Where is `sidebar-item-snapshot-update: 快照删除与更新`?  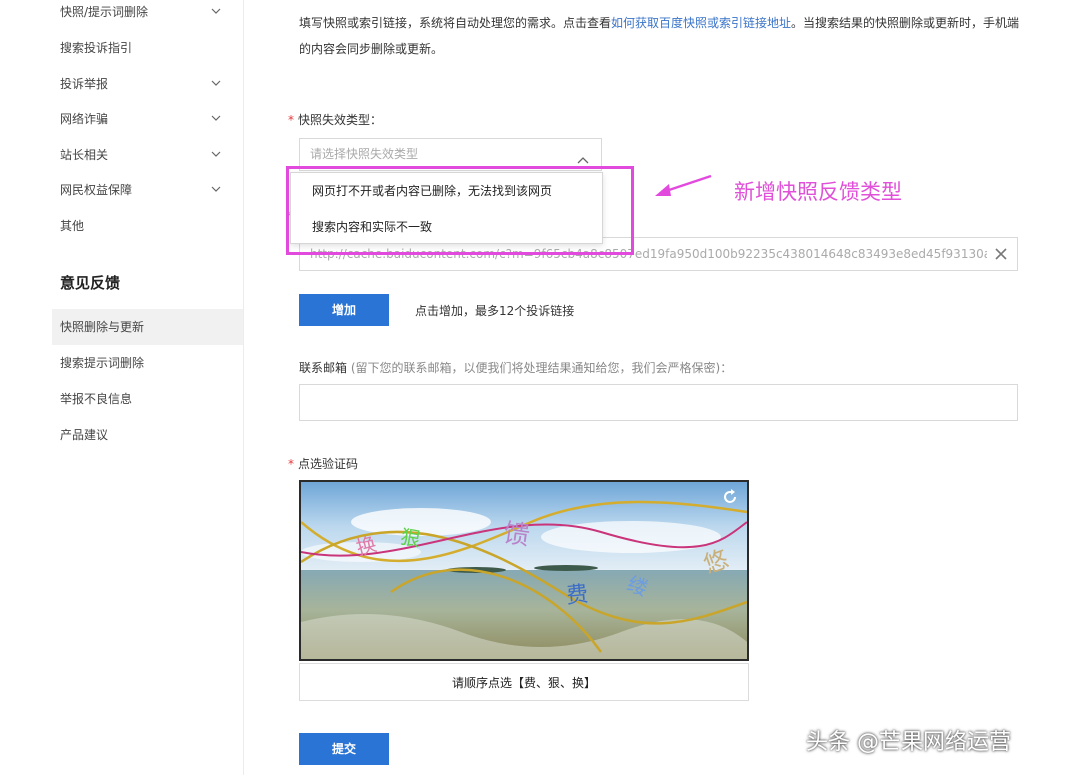
sidebar-item-snapshot-update: 快照删除与更新 is located at coordinates (147, 327).